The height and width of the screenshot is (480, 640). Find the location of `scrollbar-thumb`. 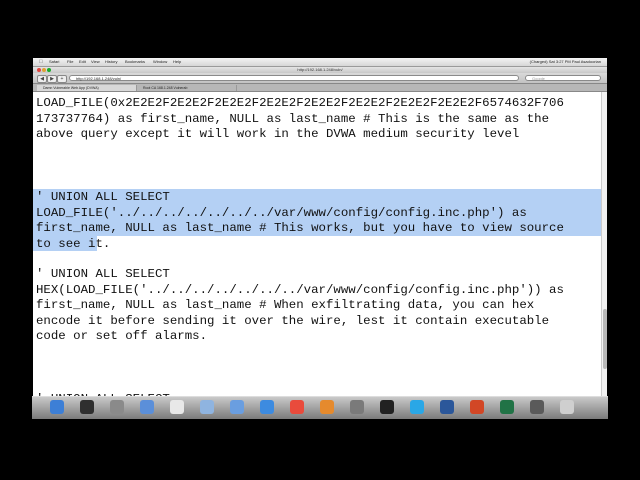

scrollbar-thumb is located at coordinates (605, 339).